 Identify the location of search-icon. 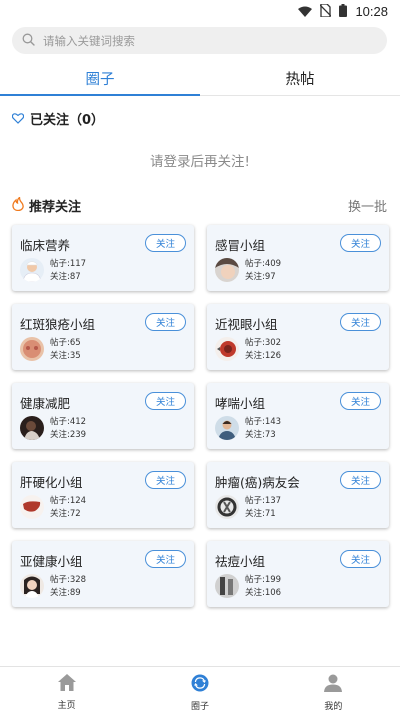
(28, 40).